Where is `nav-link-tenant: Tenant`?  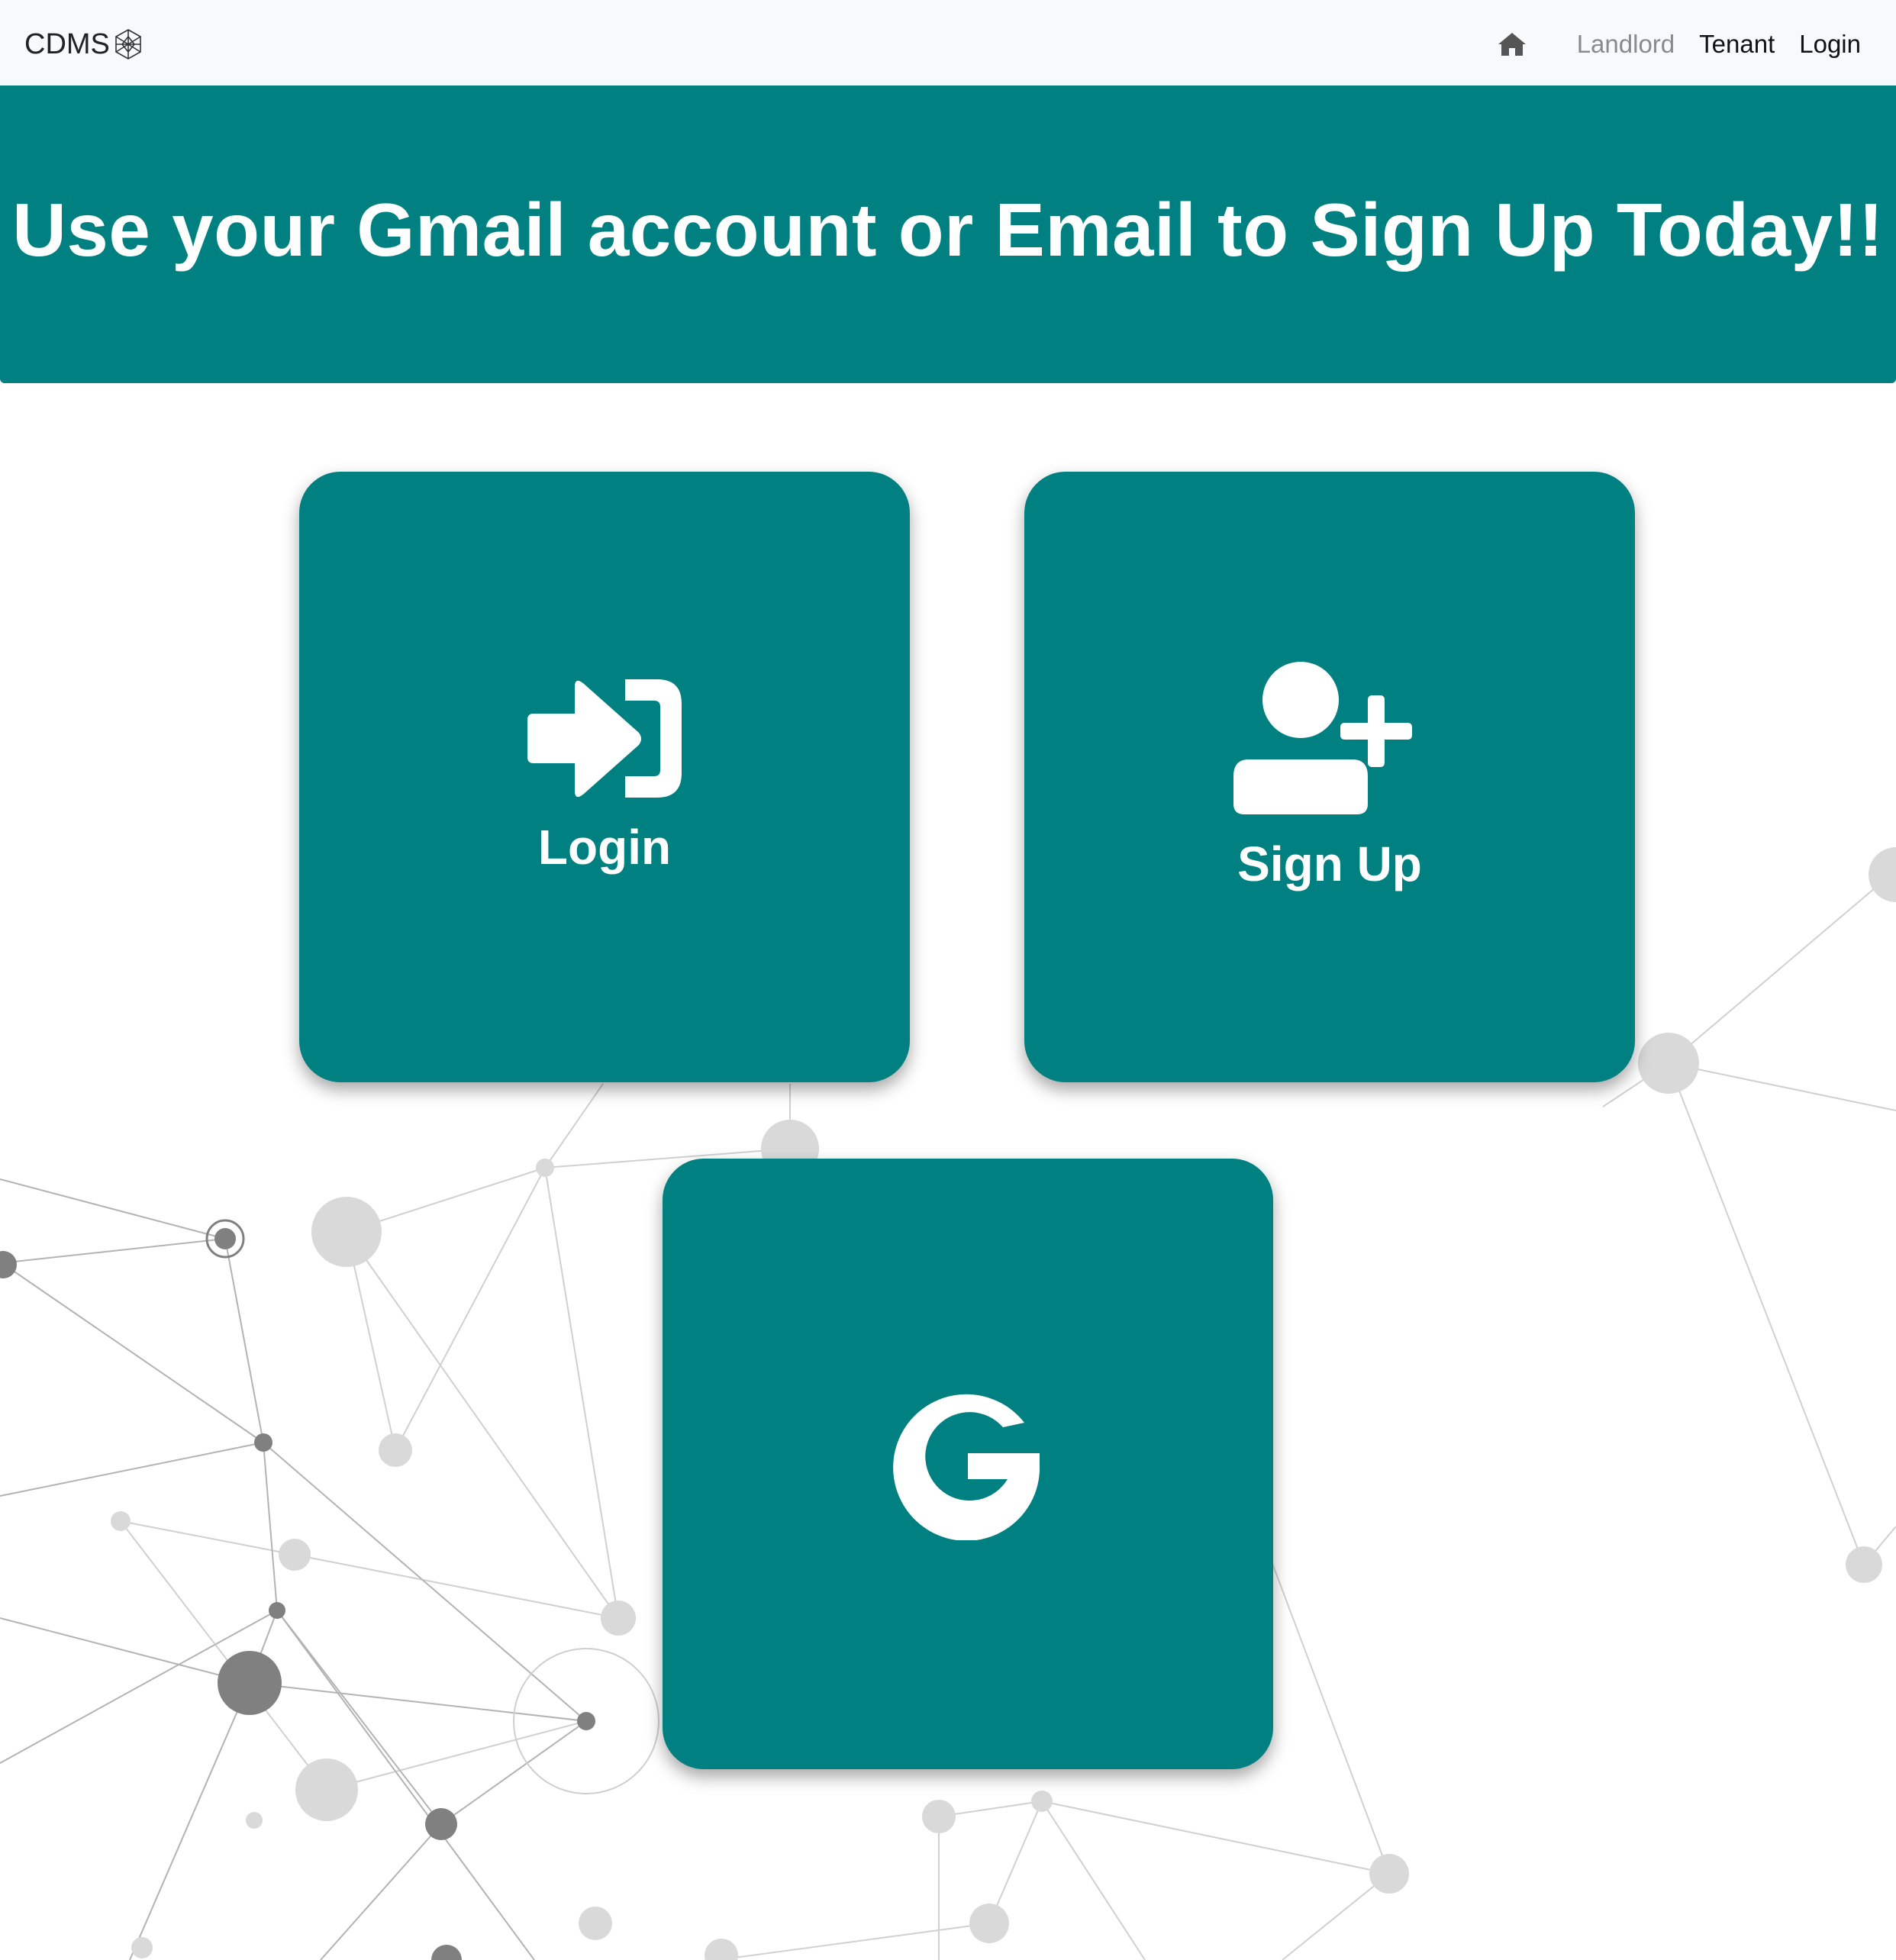
nav-link-tenant: Tenant is located at coordinates (1737, 44).